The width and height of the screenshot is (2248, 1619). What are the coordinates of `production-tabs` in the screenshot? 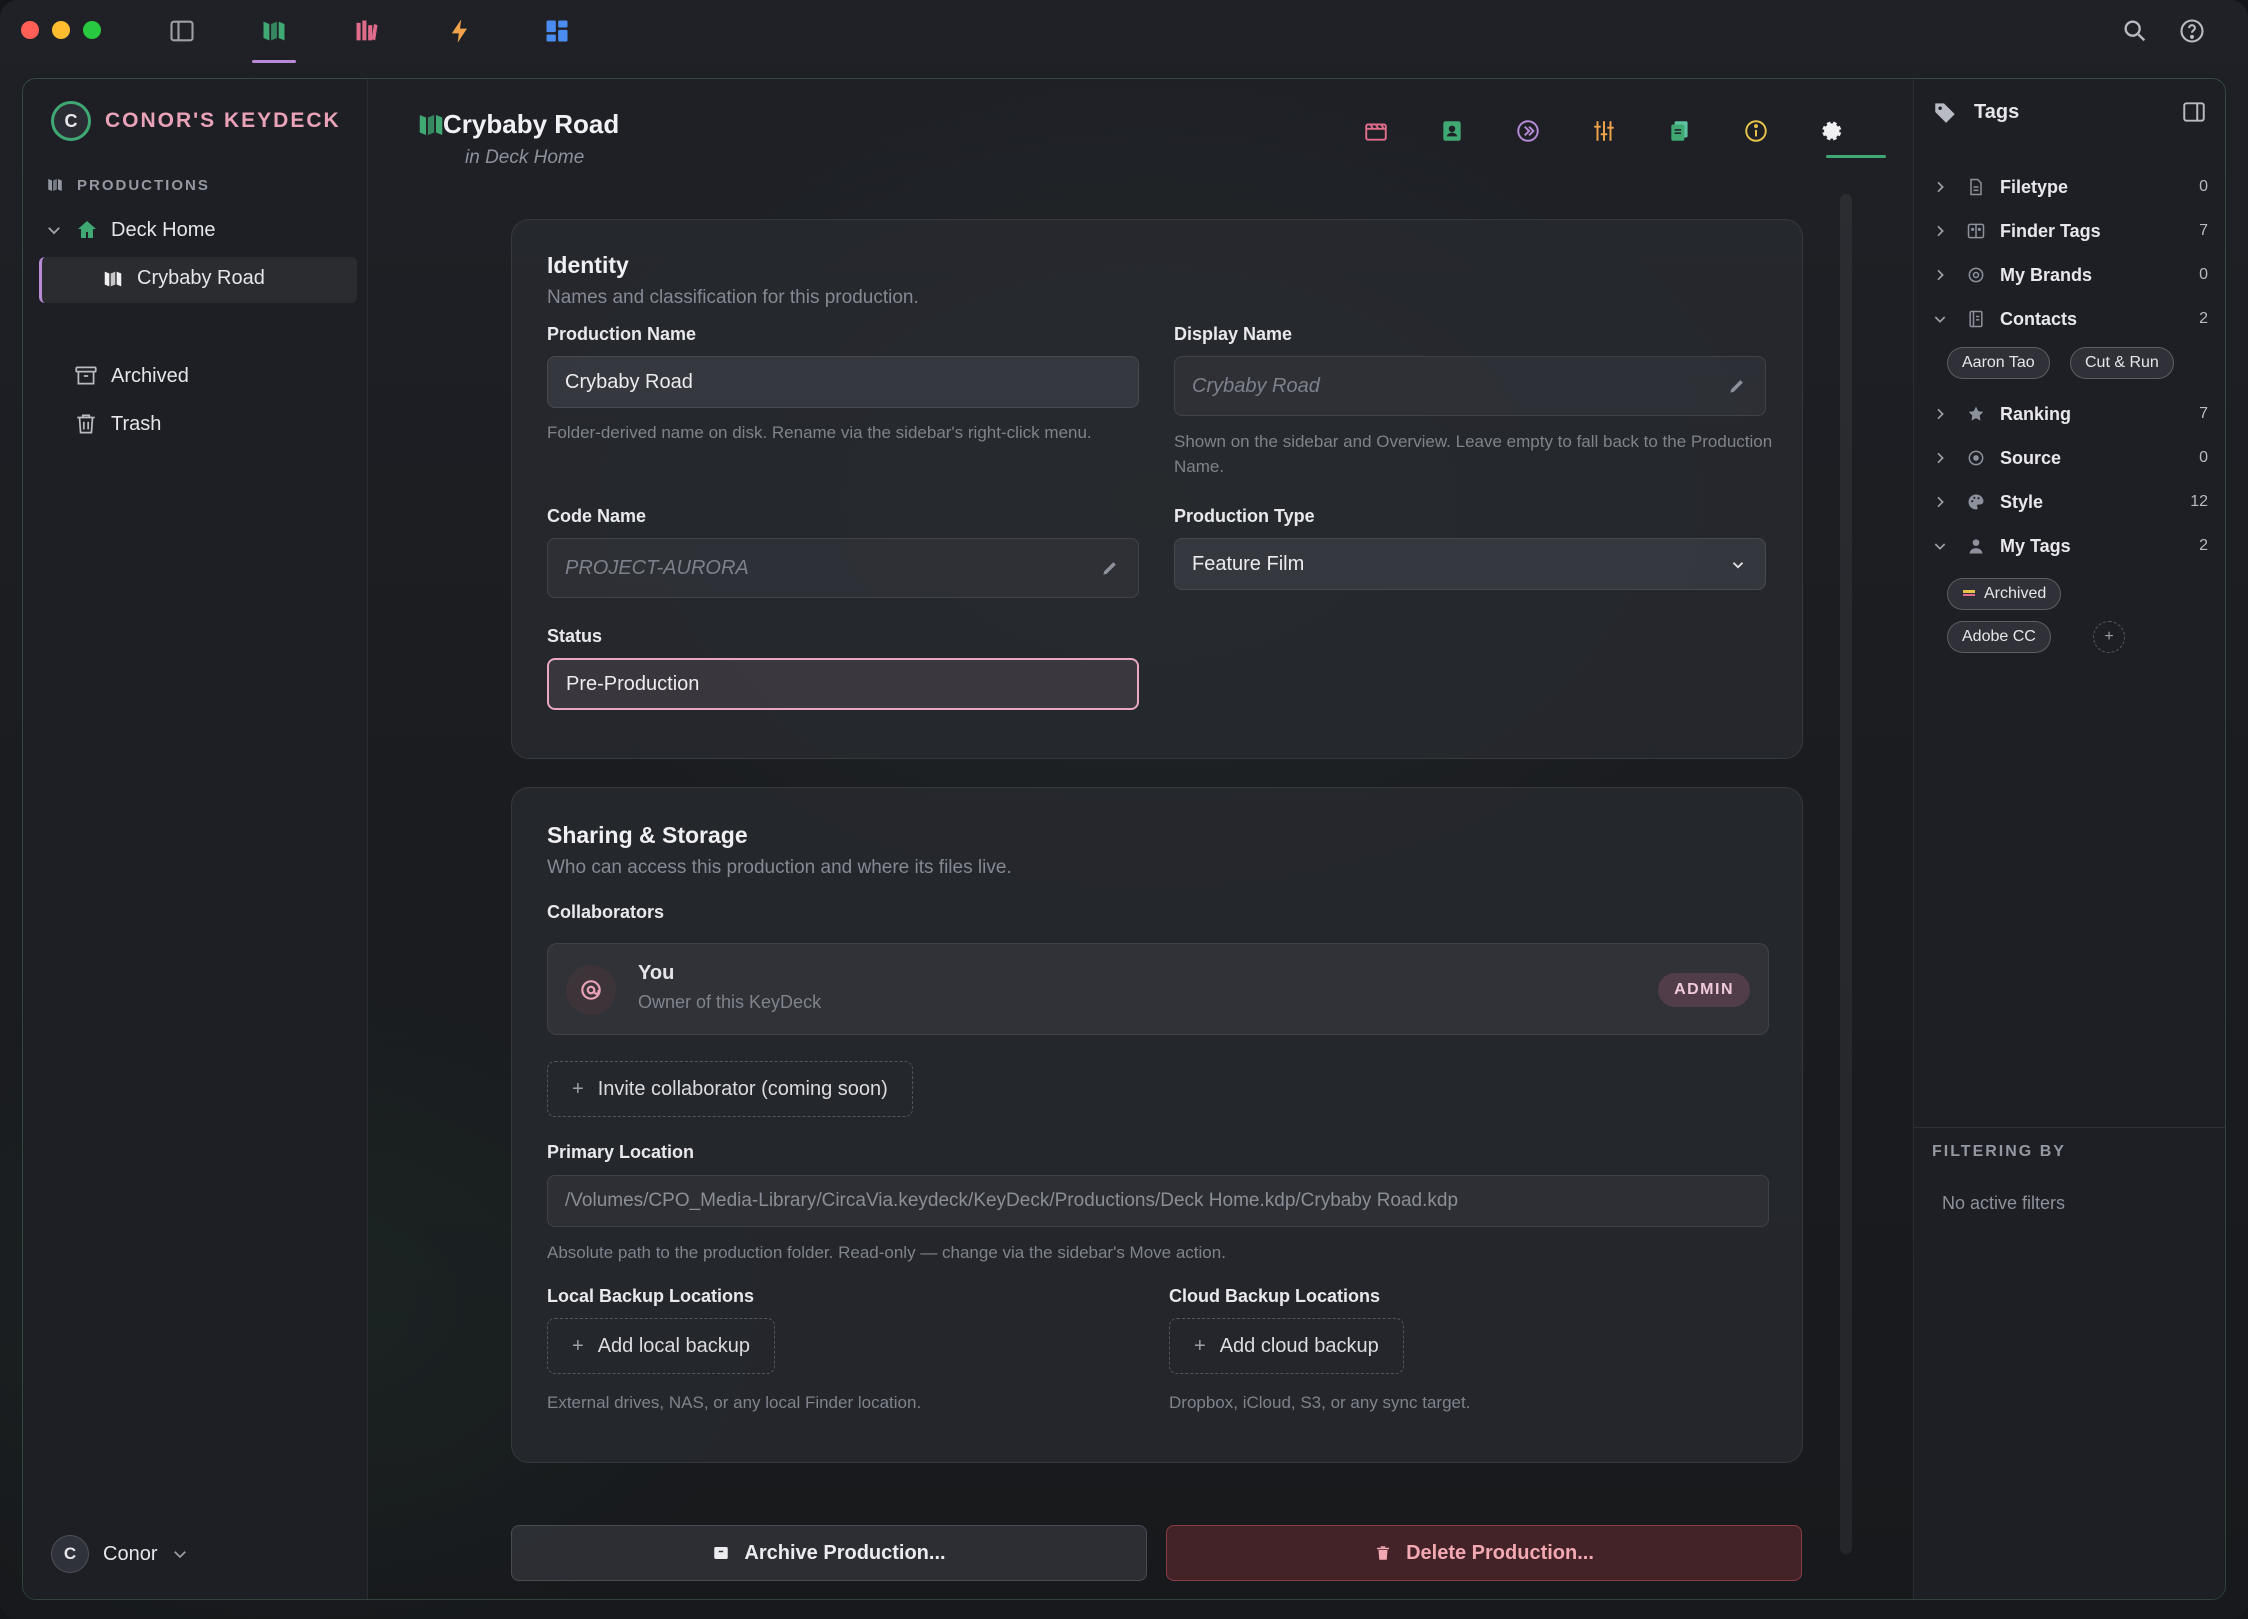 It's located at (1604, 131).